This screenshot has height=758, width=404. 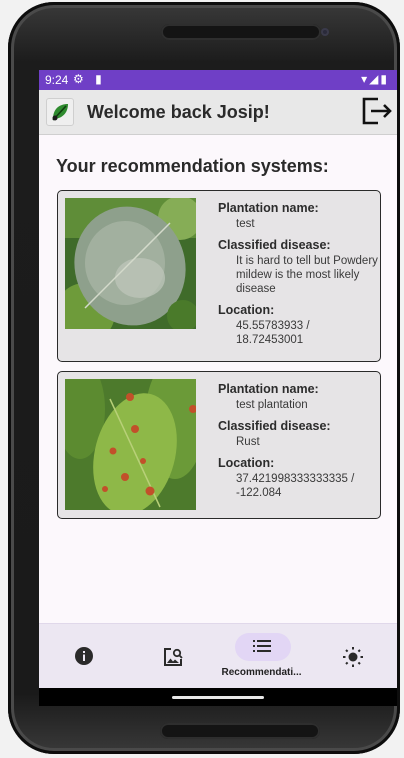 What do you see at coordinates (245, 224) in the screenshot?
I see `plantation-value: test` at bounding box center [245, 224].